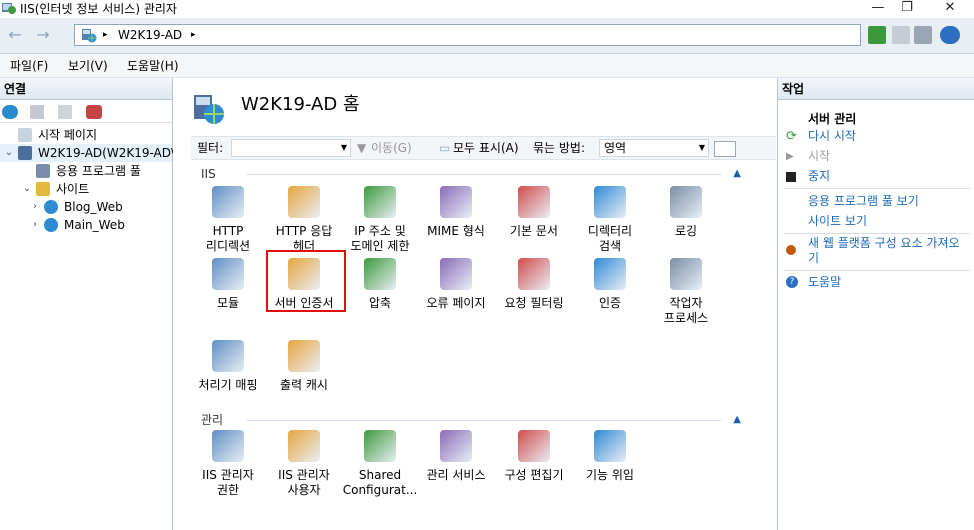  I want to click on address-toolbar: ← → ▸ W2K19-AD ▸, so click(487, 36).